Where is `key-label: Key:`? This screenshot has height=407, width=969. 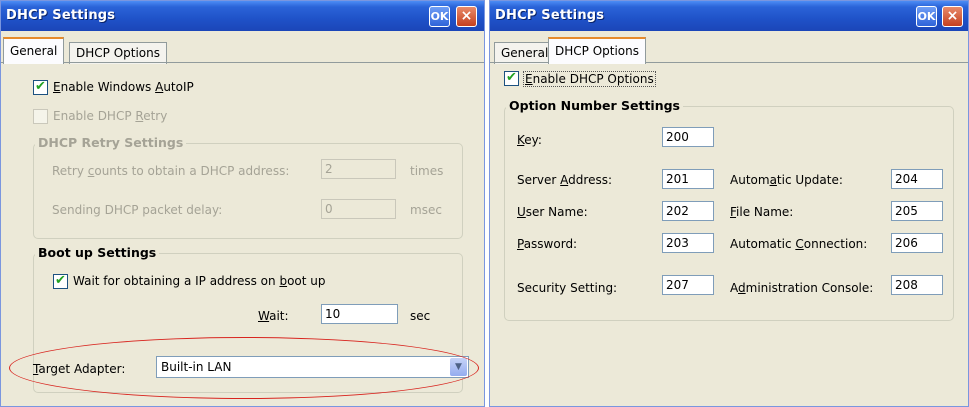
key-label: Key: is located at coordinates (529, 140).